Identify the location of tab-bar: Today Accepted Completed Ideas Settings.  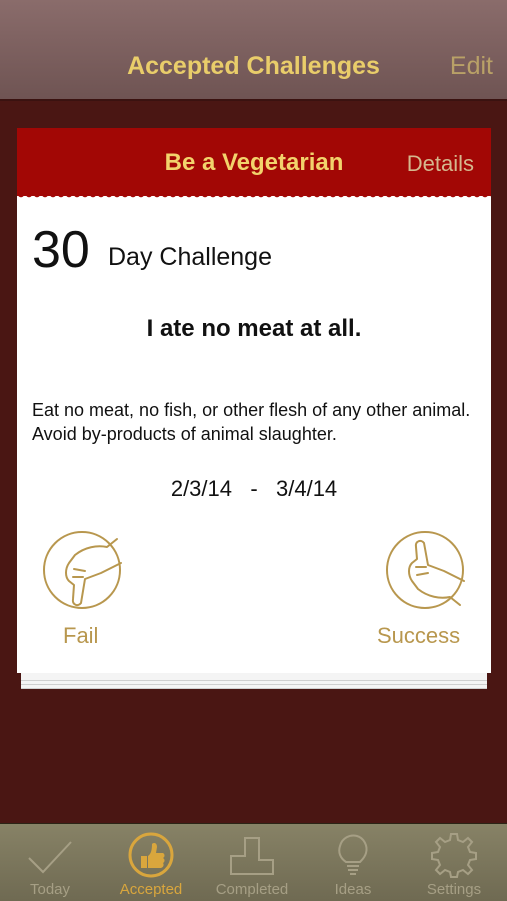
(253, 862).